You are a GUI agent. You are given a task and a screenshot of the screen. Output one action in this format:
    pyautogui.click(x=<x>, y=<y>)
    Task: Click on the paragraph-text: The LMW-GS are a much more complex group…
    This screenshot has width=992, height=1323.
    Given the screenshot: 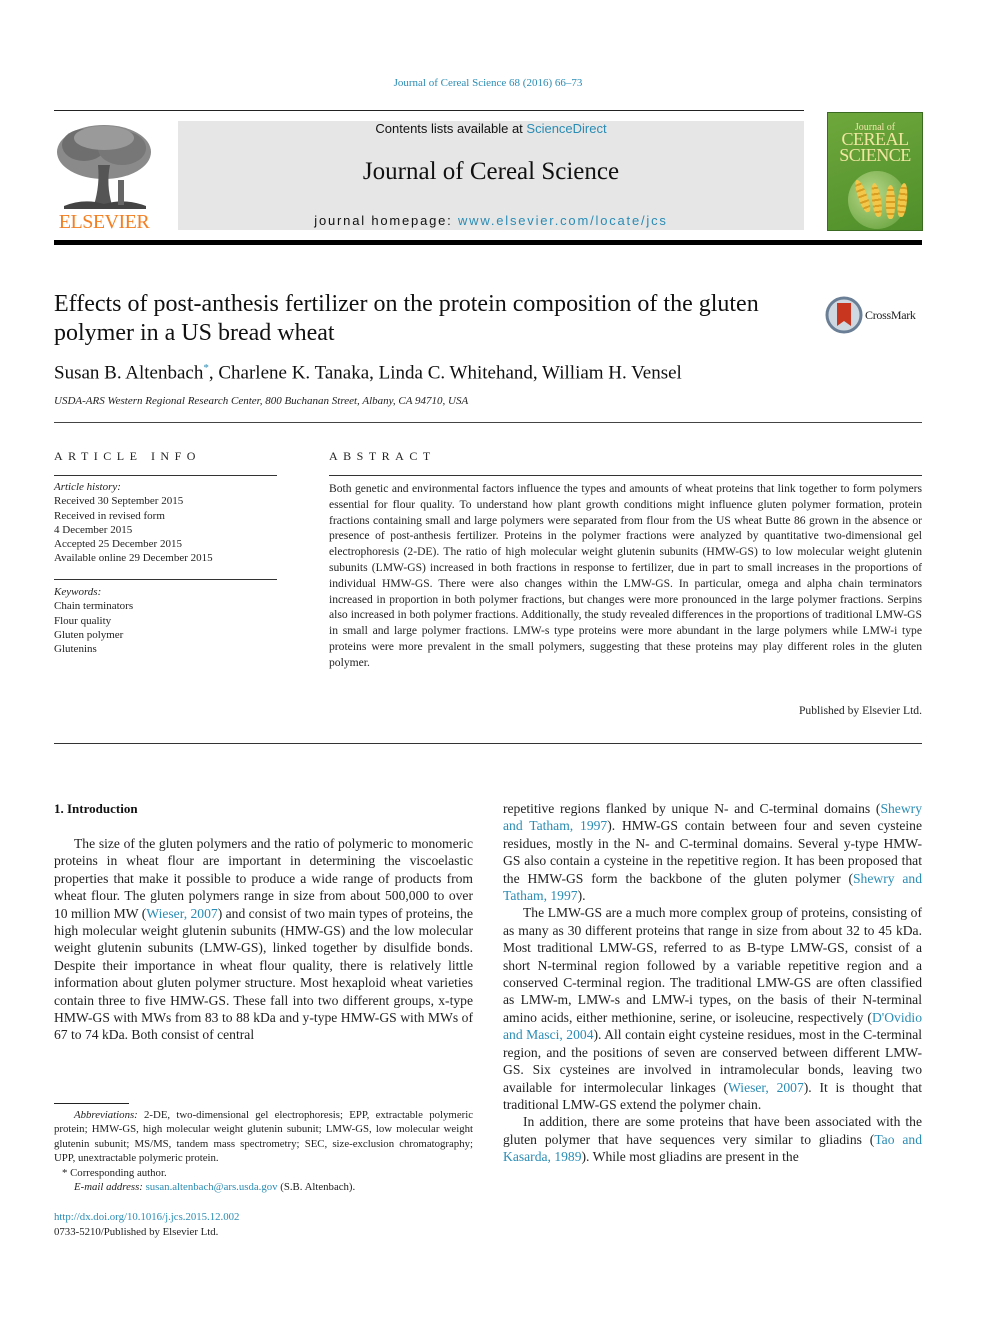 What is the action you would take?
    pyautogui.click(x=712, y=965)
    